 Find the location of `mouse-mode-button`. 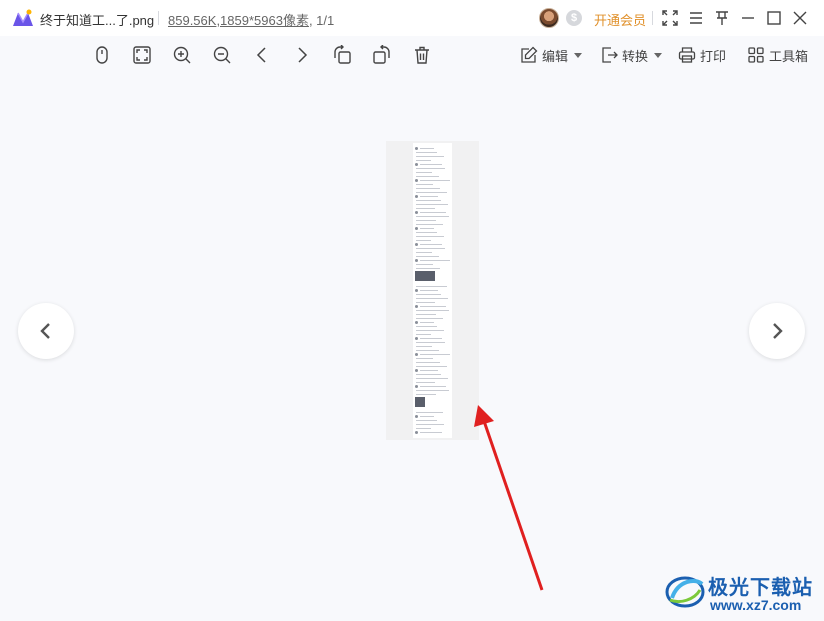

mouse-mode-button is located at coordinates (102, 55).